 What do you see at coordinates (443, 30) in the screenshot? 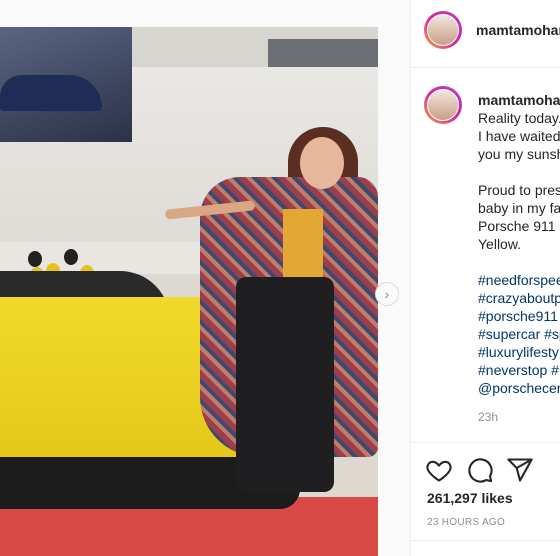
I see `avatar` at bounding box center [443, 30].